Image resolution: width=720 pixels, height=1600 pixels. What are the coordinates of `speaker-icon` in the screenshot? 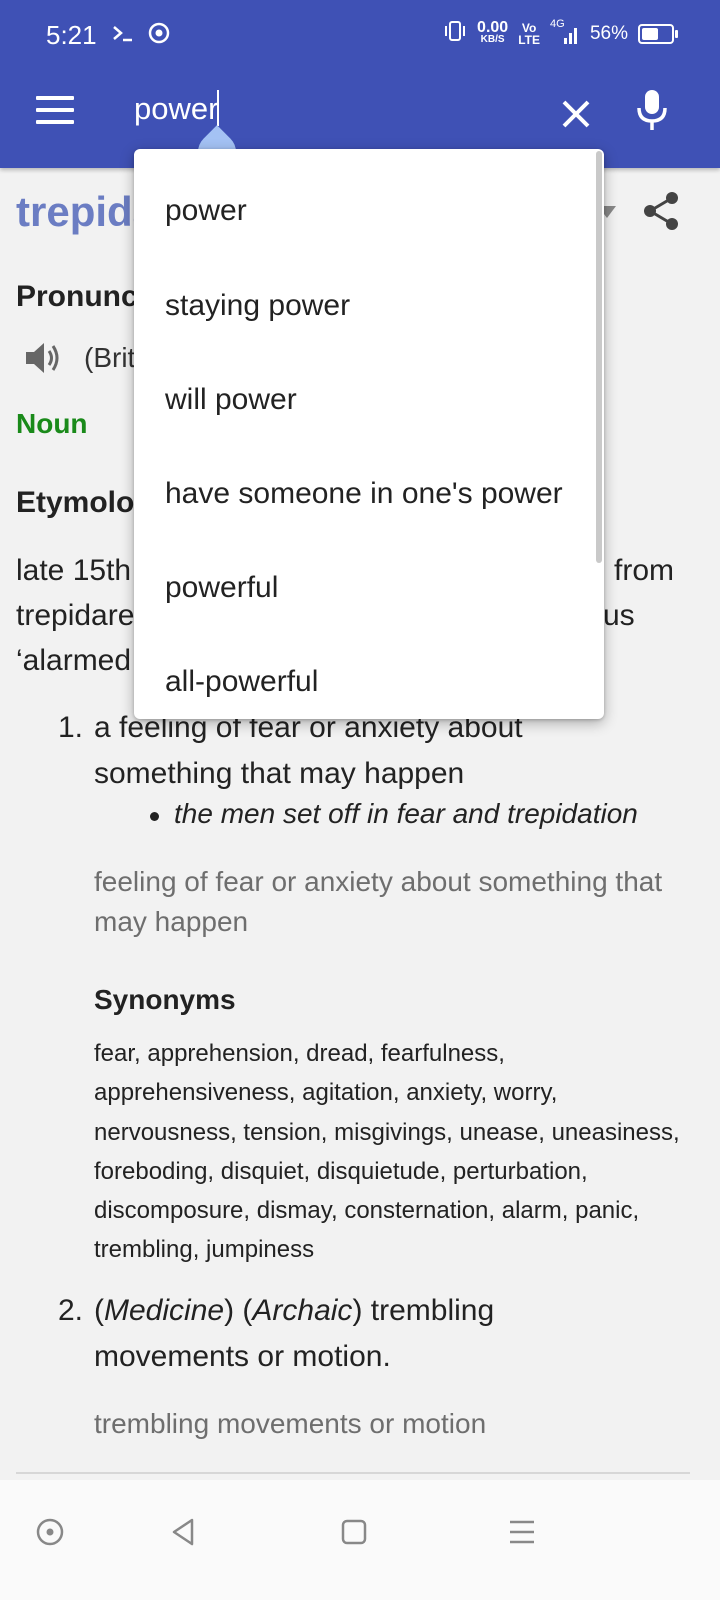 It's located at (45, 358).